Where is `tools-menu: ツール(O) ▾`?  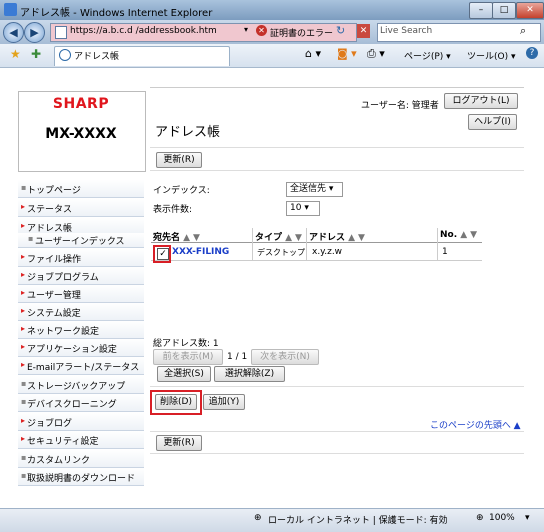
tools-menu: ツール(O) ▾ is located at coordinates (491, 55).